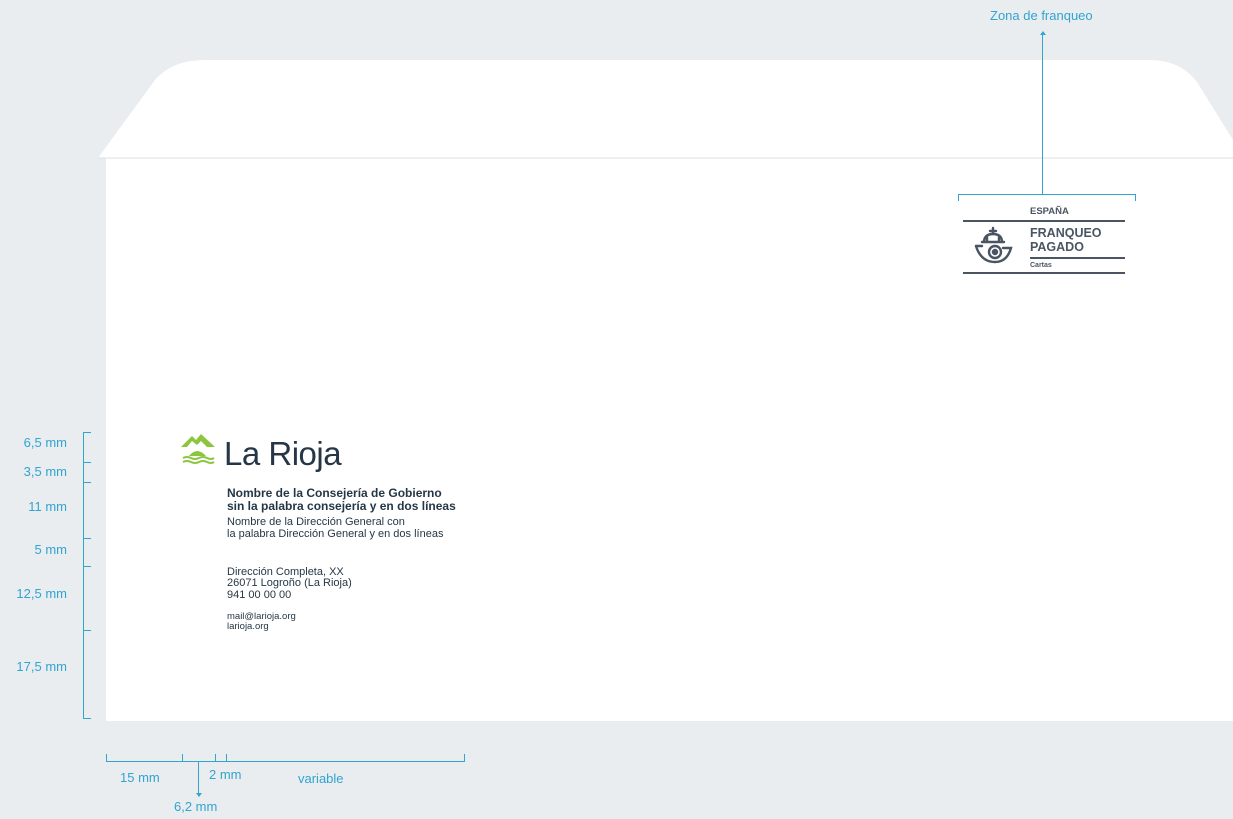  I want to click on logo-offset-arrow-head, so click(199, 795).